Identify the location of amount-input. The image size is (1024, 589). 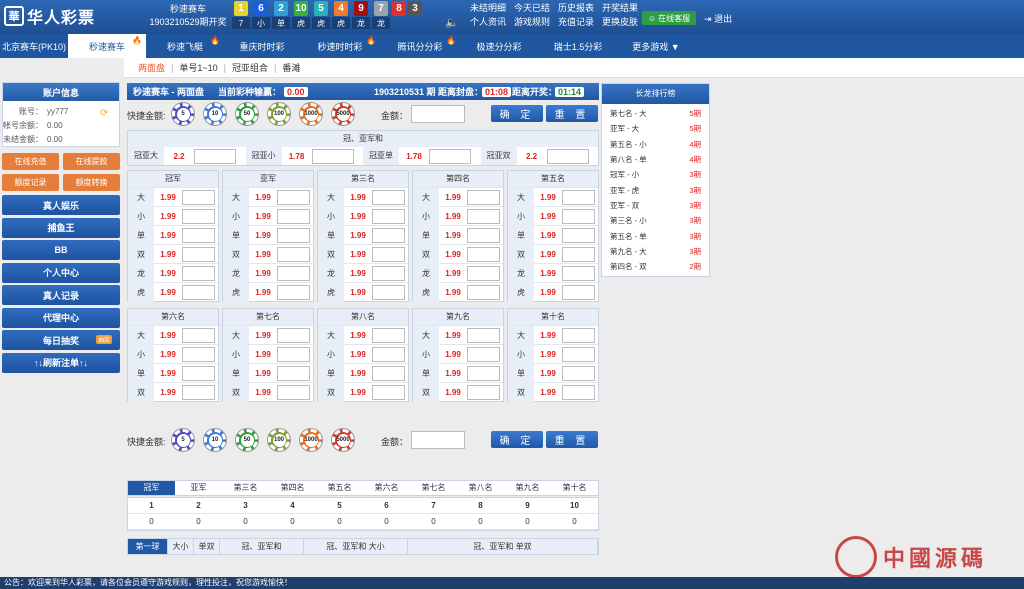
(438, 440).